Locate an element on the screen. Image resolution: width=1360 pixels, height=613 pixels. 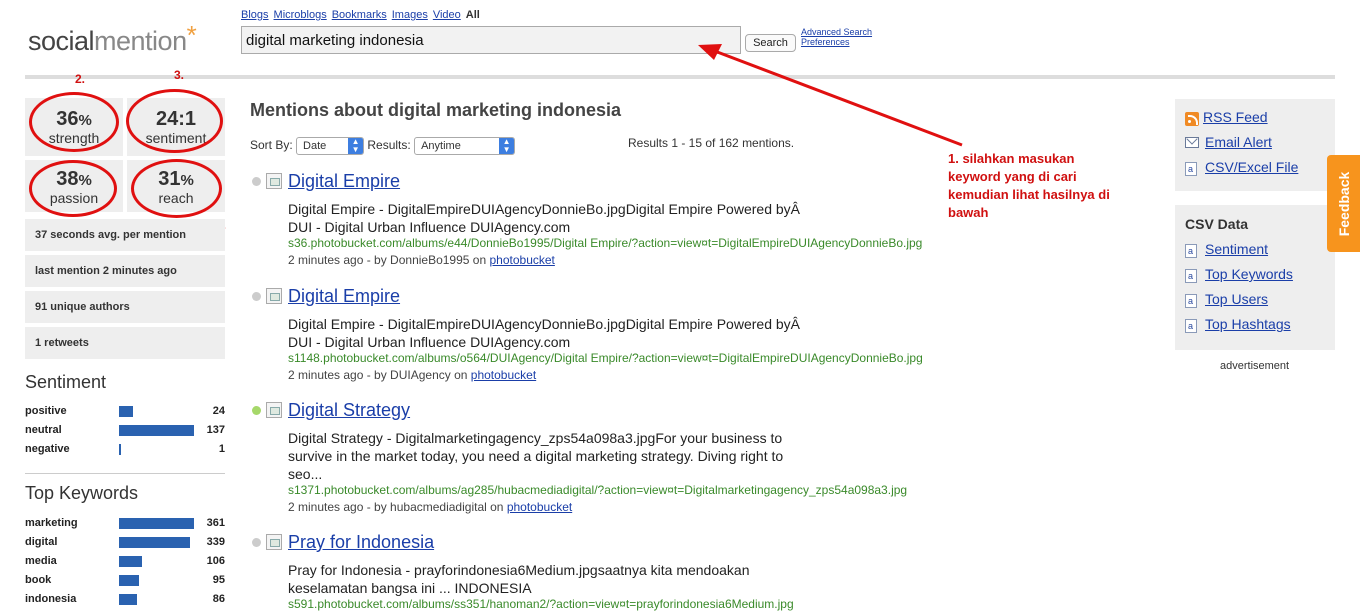
nav-link-bookmarks: Bookmarks is located at coordinates (359, 15).